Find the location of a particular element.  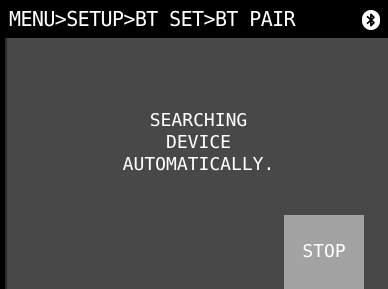

message-line: AUTOMATICALLY. is located at coordinates (198, 164).